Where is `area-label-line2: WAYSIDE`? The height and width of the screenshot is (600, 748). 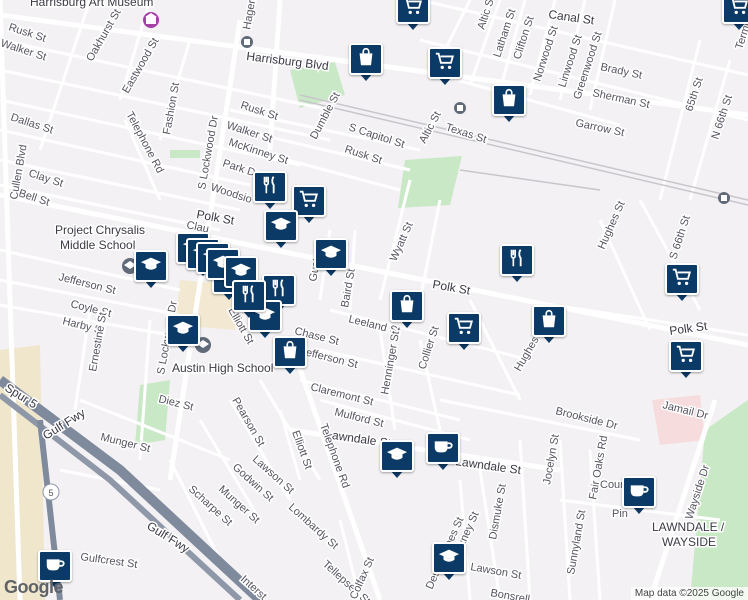 area-label-line2: WAYSIDE is located at coordinates (689, 542).